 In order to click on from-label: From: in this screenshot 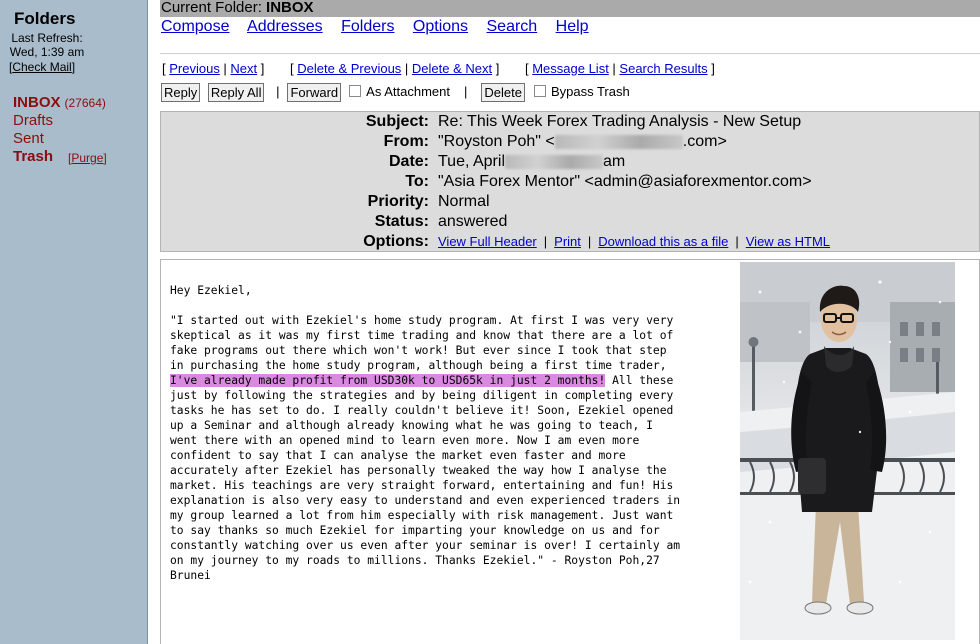, I will do `click(406, 141)`.